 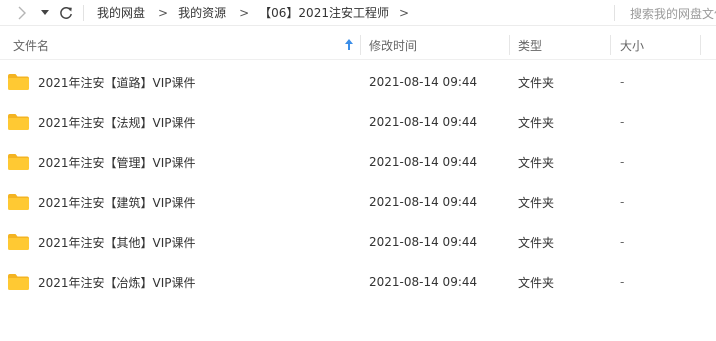 I want to click on toolbar: 我的网盘 > 我的资源 > 【06】2021注安工程师 > 搜索我的网盘文件, so click(x=358, y=13).